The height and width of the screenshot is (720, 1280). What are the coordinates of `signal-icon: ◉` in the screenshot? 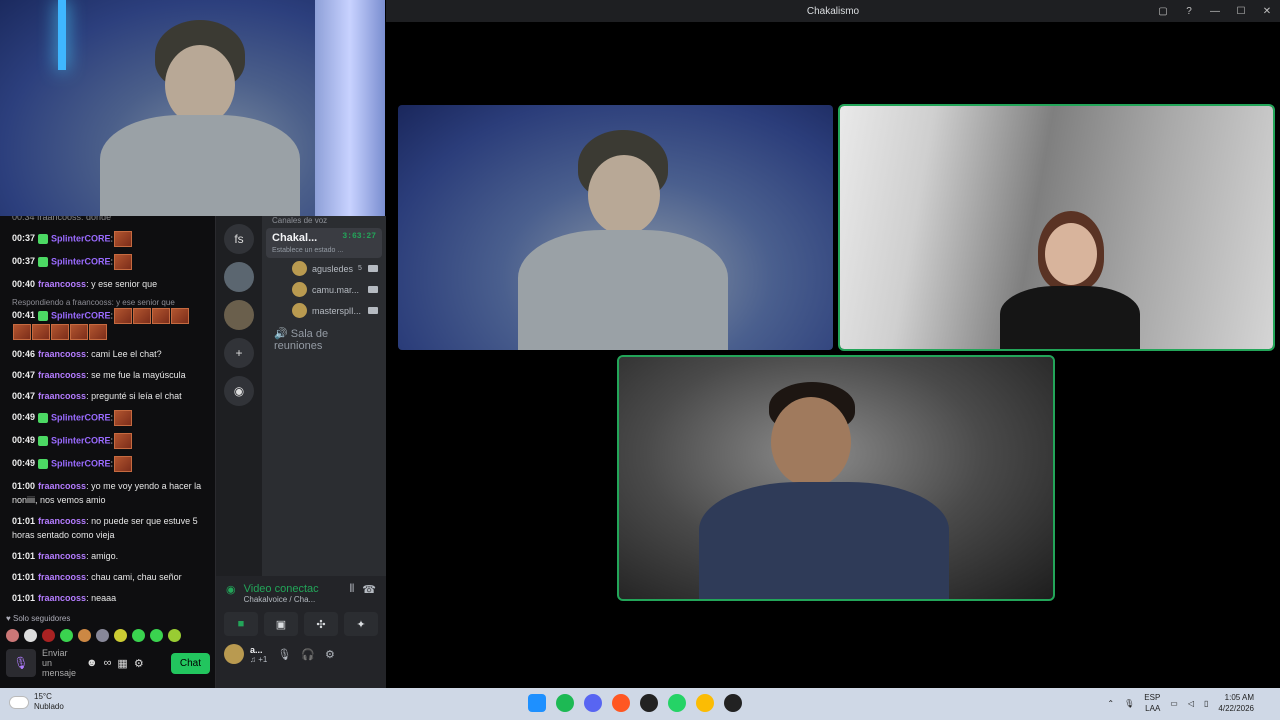 It's located at (231, 590).